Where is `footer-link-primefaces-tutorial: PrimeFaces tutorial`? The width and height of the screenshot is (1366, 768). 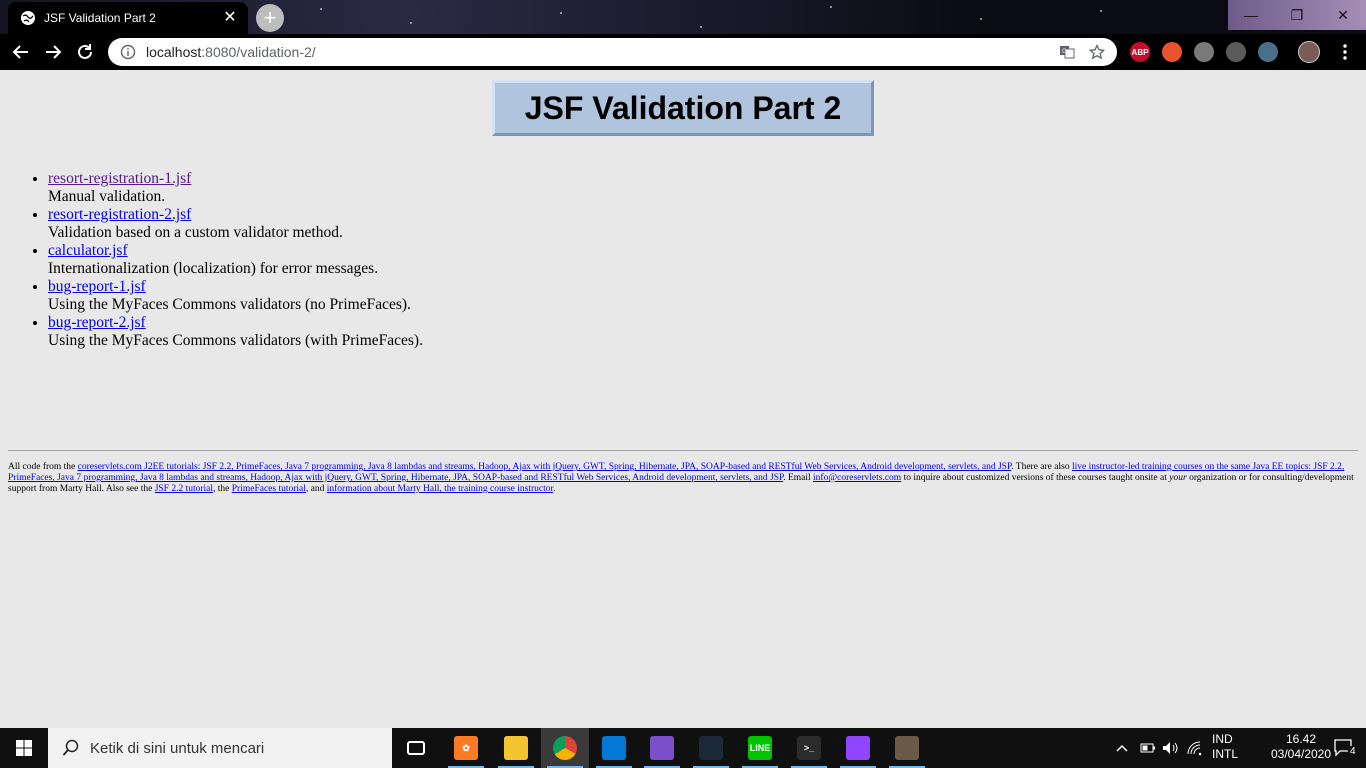 footer-link-primefaces-tutorial: PrimeFaces tutorial is located at coordinates (269, 489).